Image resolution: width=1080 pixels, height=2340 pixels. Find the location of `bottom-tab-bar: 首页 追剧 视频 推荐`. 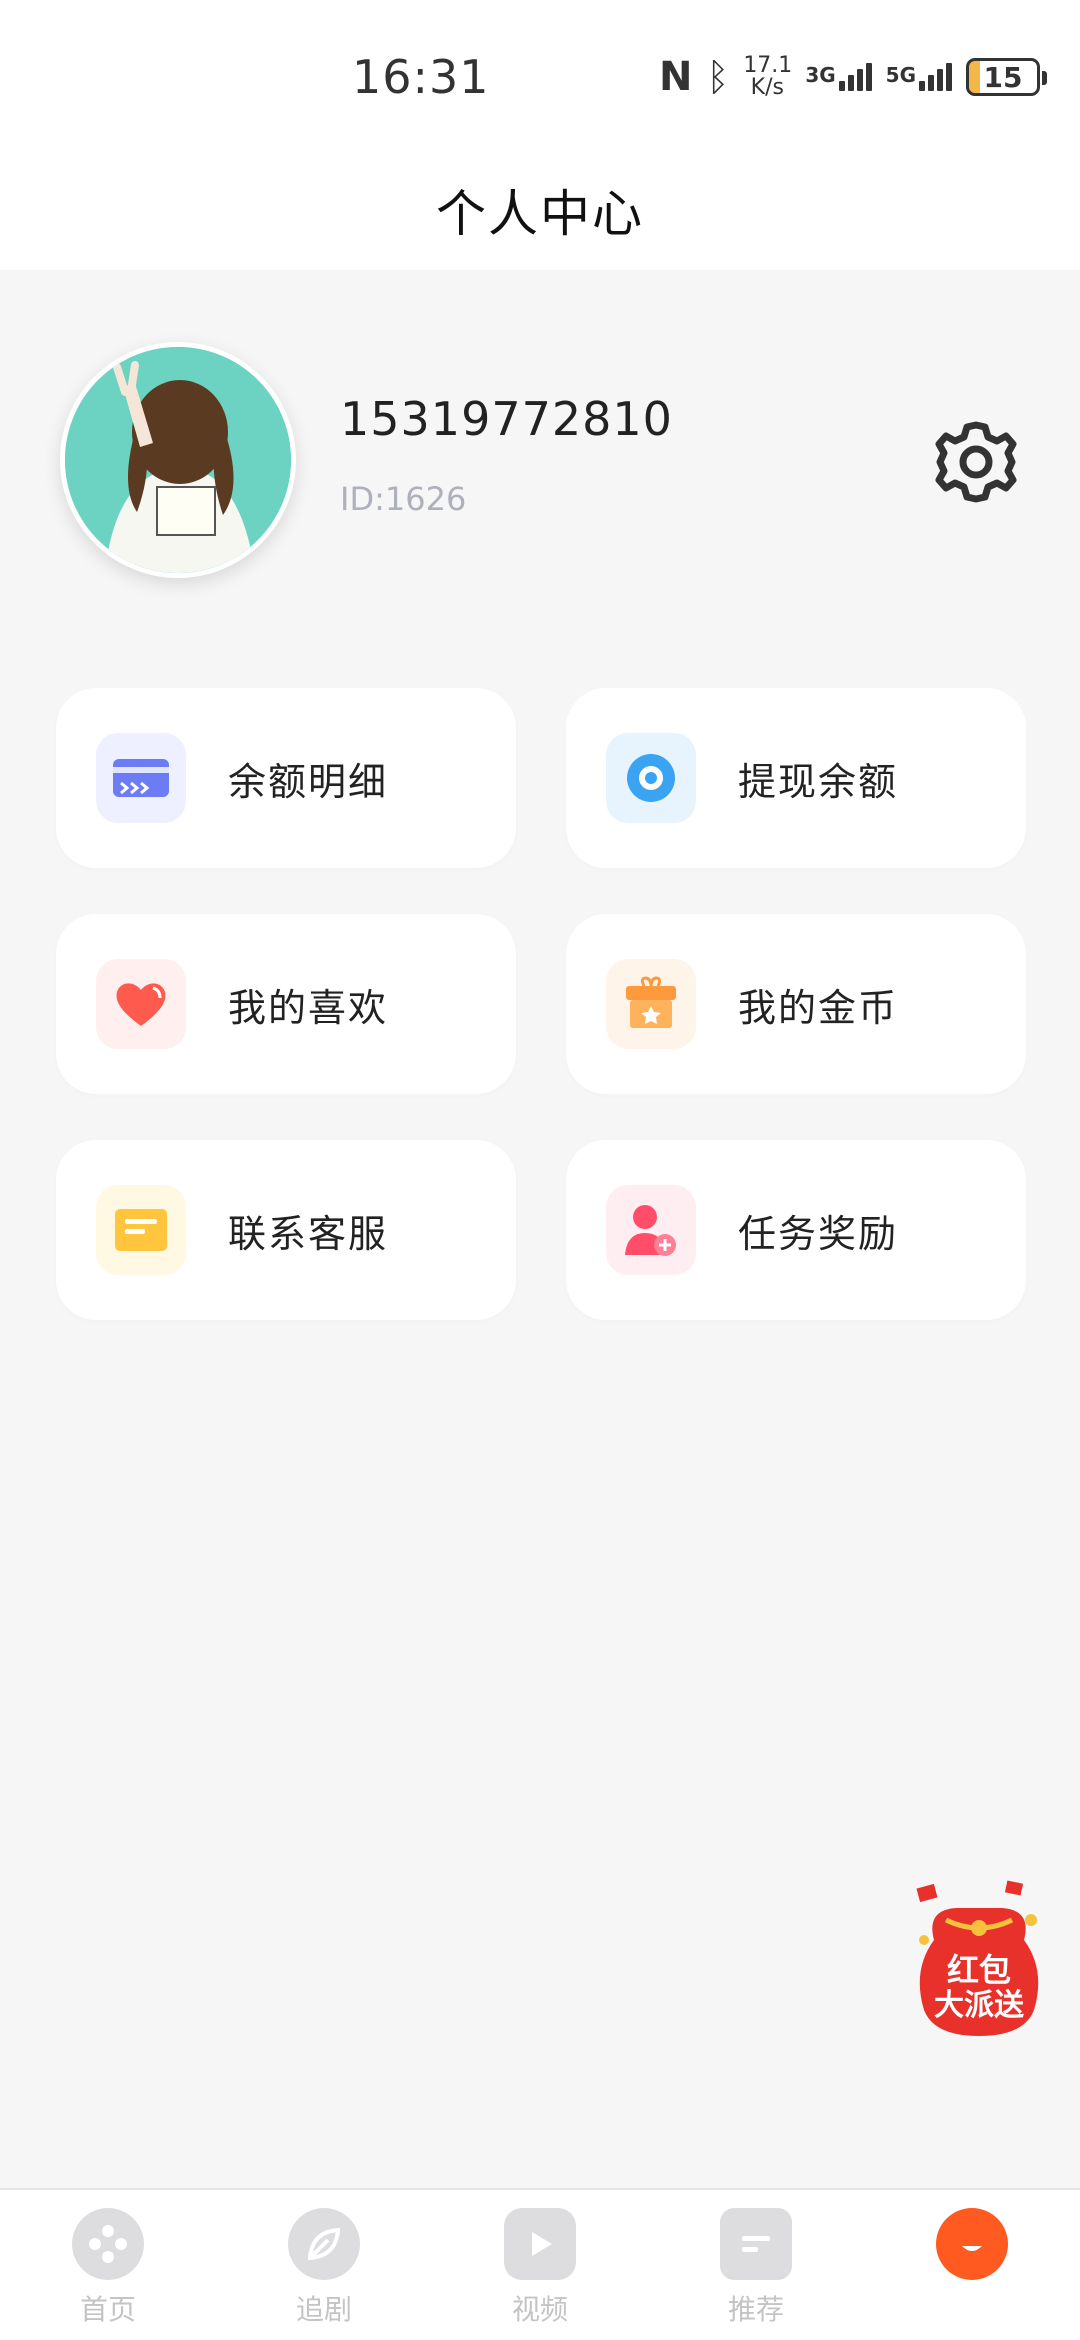

bottom-tab-bar: 首页 追剧 视频 推荐 is located at coordinates (540, 2264).